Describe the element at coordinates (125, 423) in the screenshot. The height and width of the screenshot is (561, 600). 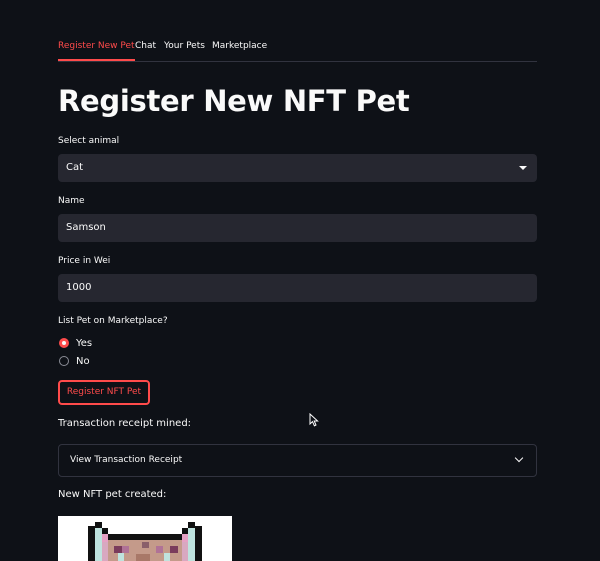
I see `receipt-heading: Transaction receipt mined:` at that location.